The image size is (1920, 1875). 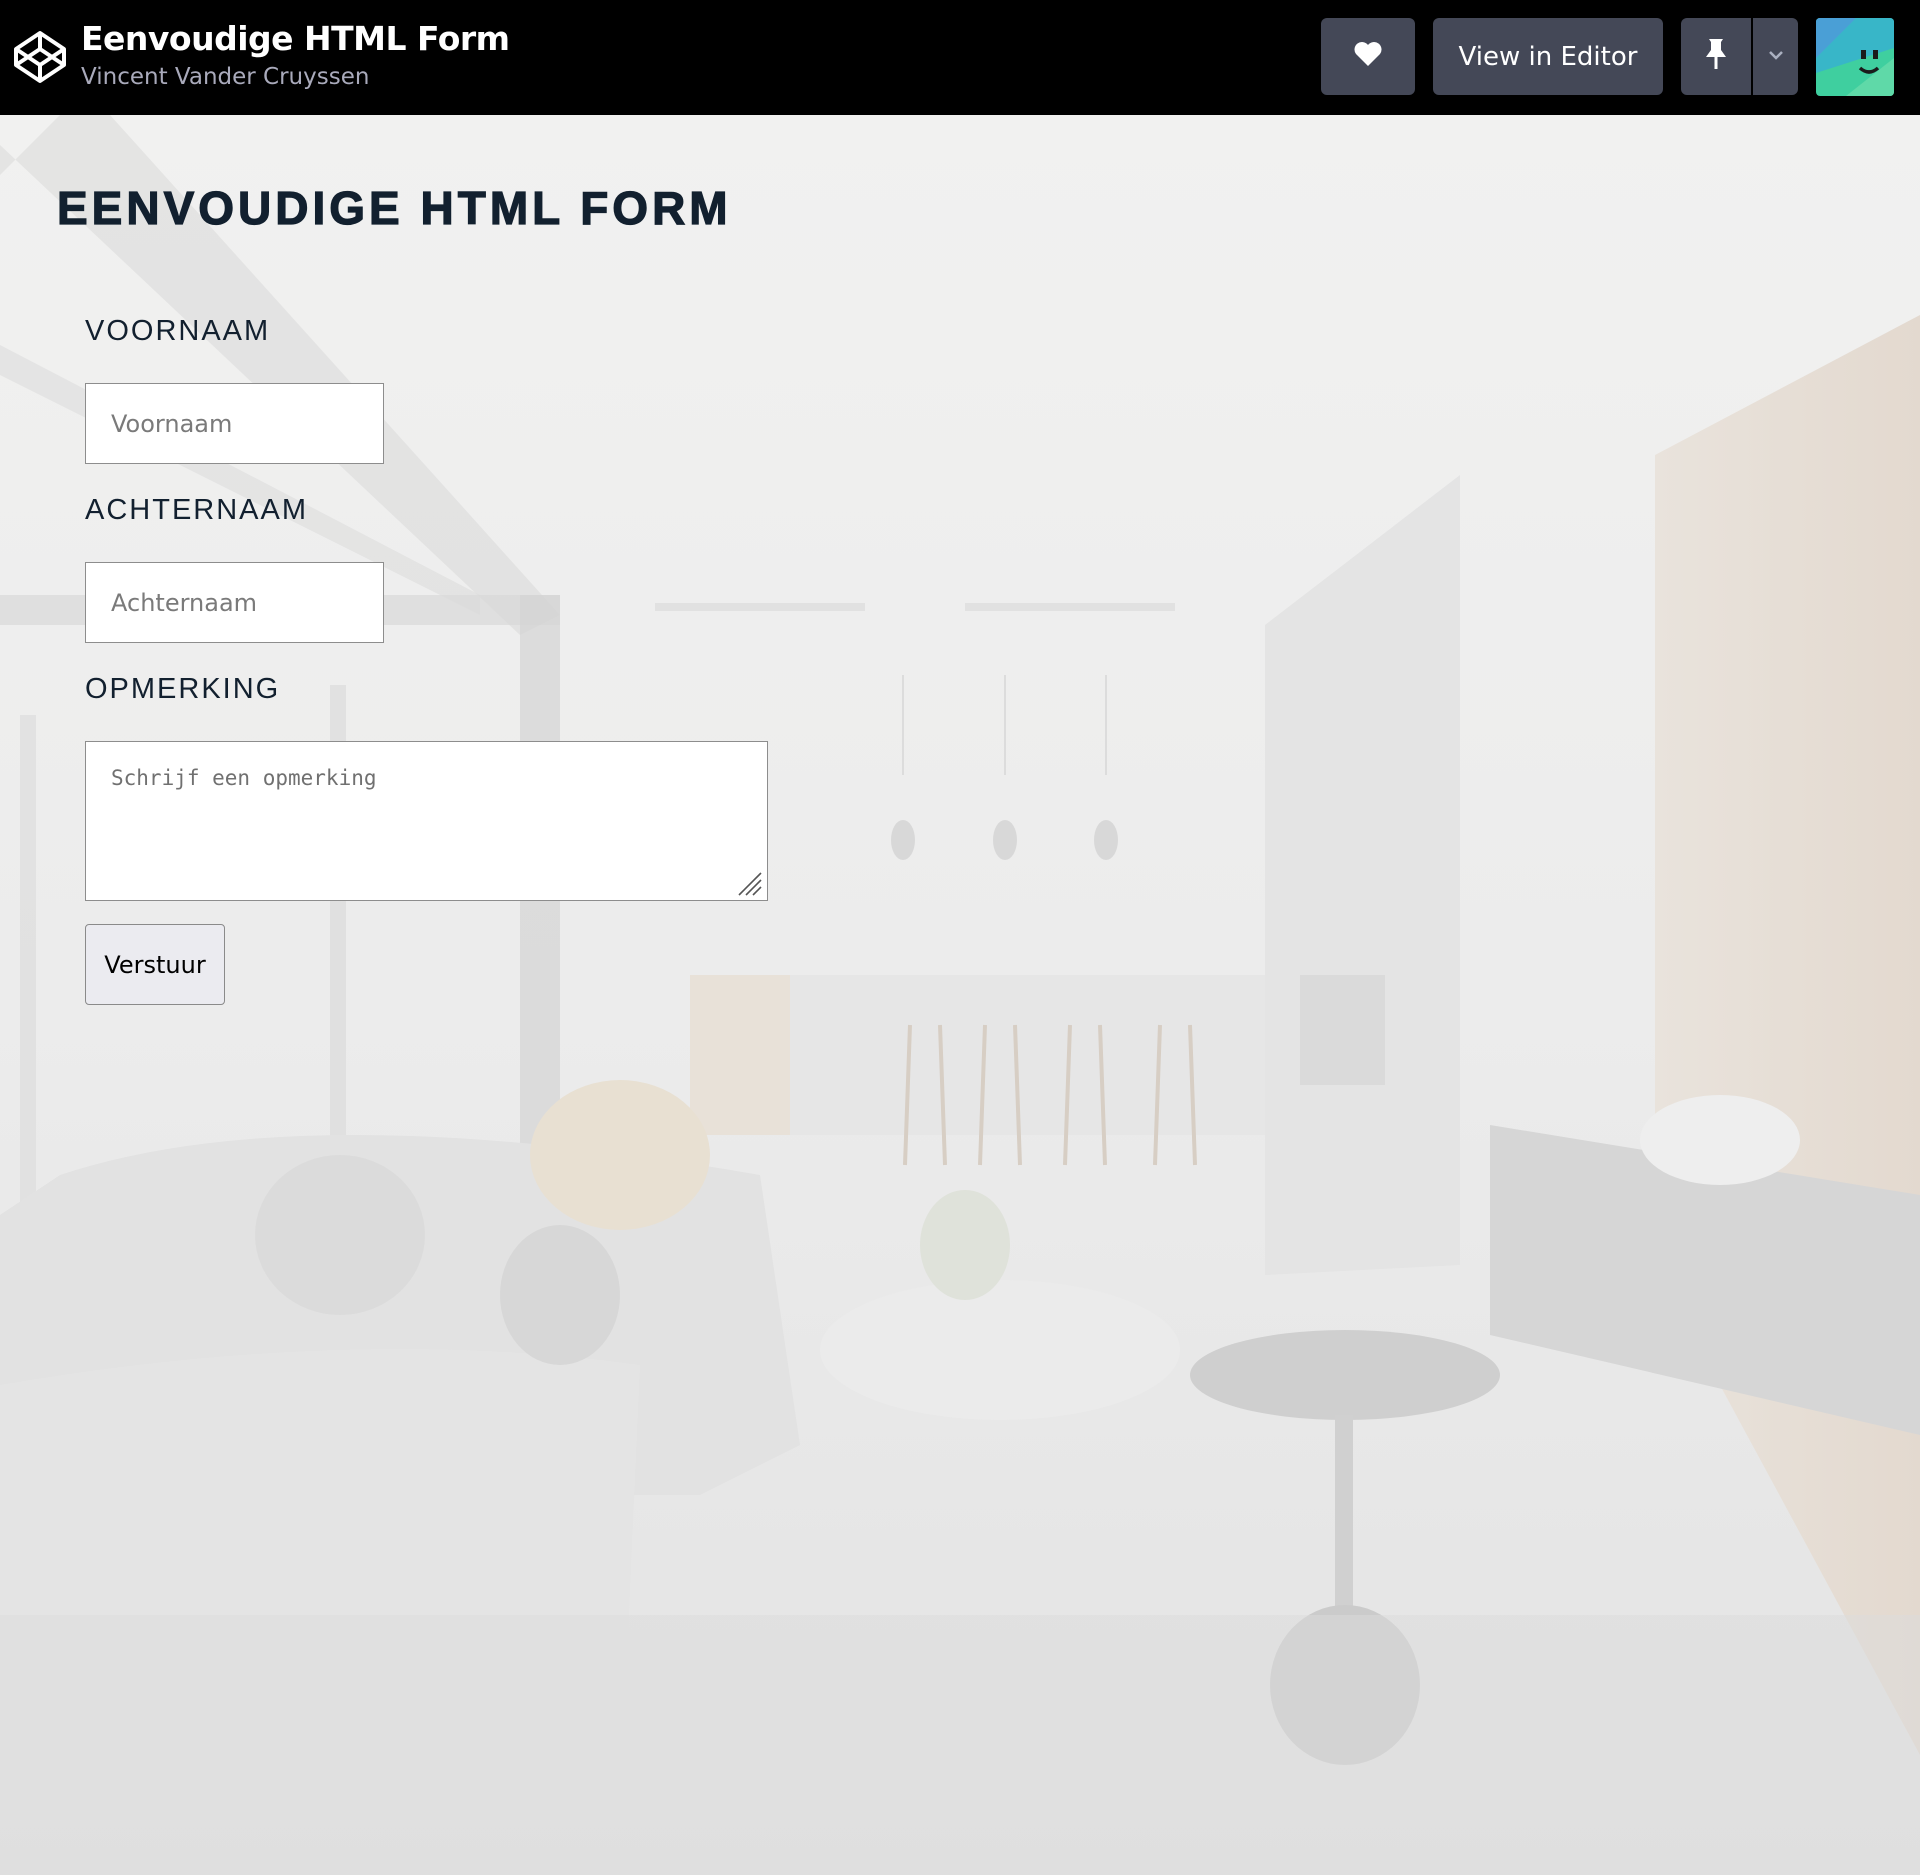 I want to click on heart-icon, so click(x=1368, y=56).